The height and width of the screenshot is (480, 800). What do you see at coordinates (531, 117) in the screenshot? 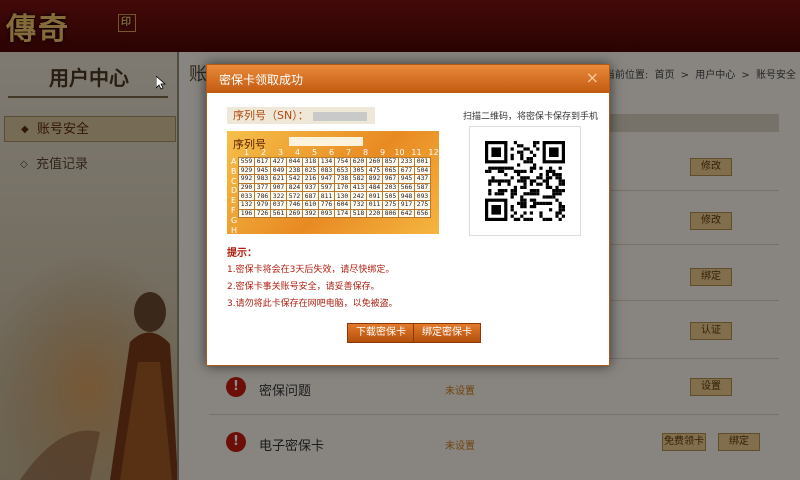
I see `qr-caption: 扫描二维码，将密保卡保存到手机` at bounding box center [531, 117].